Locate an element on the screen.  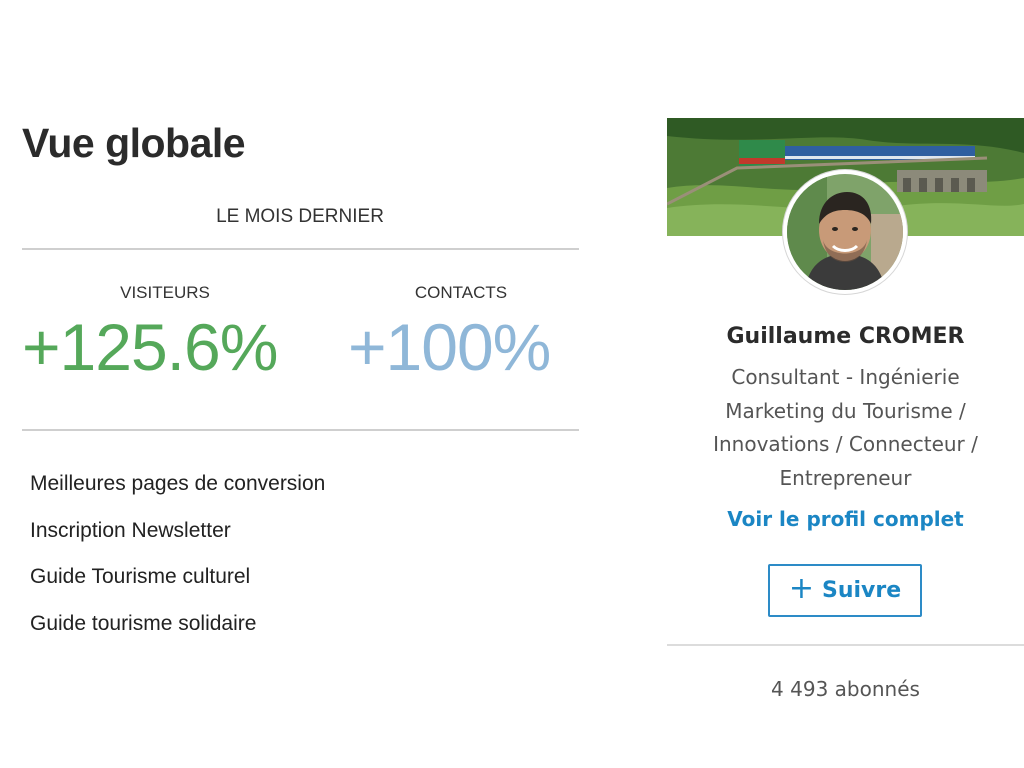
profile-name: Guillaume CROMER is located at coordinates (845, 336).